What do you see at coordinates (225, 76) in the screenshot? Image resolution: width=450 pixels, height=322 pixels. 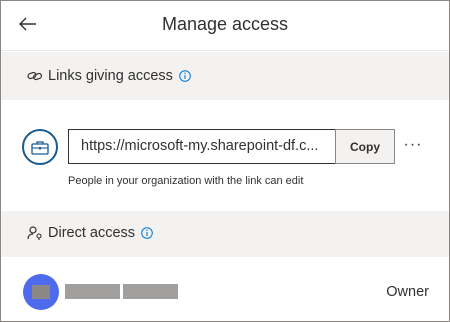 I see `links-section-header: Links giving access` at bounding box center [225, 76].